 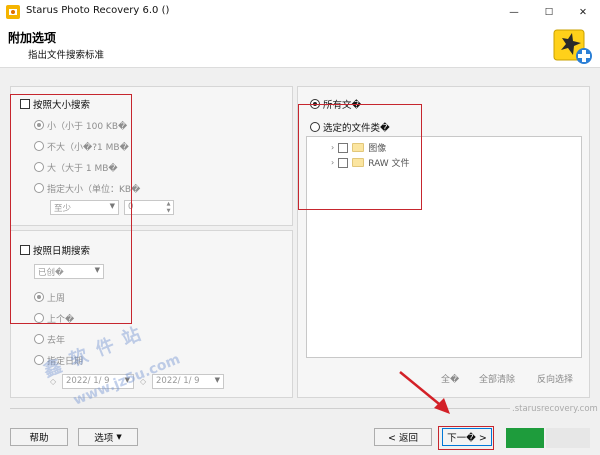 I want to click on options-button: 选项 ▼, so click(x=108, y=437).